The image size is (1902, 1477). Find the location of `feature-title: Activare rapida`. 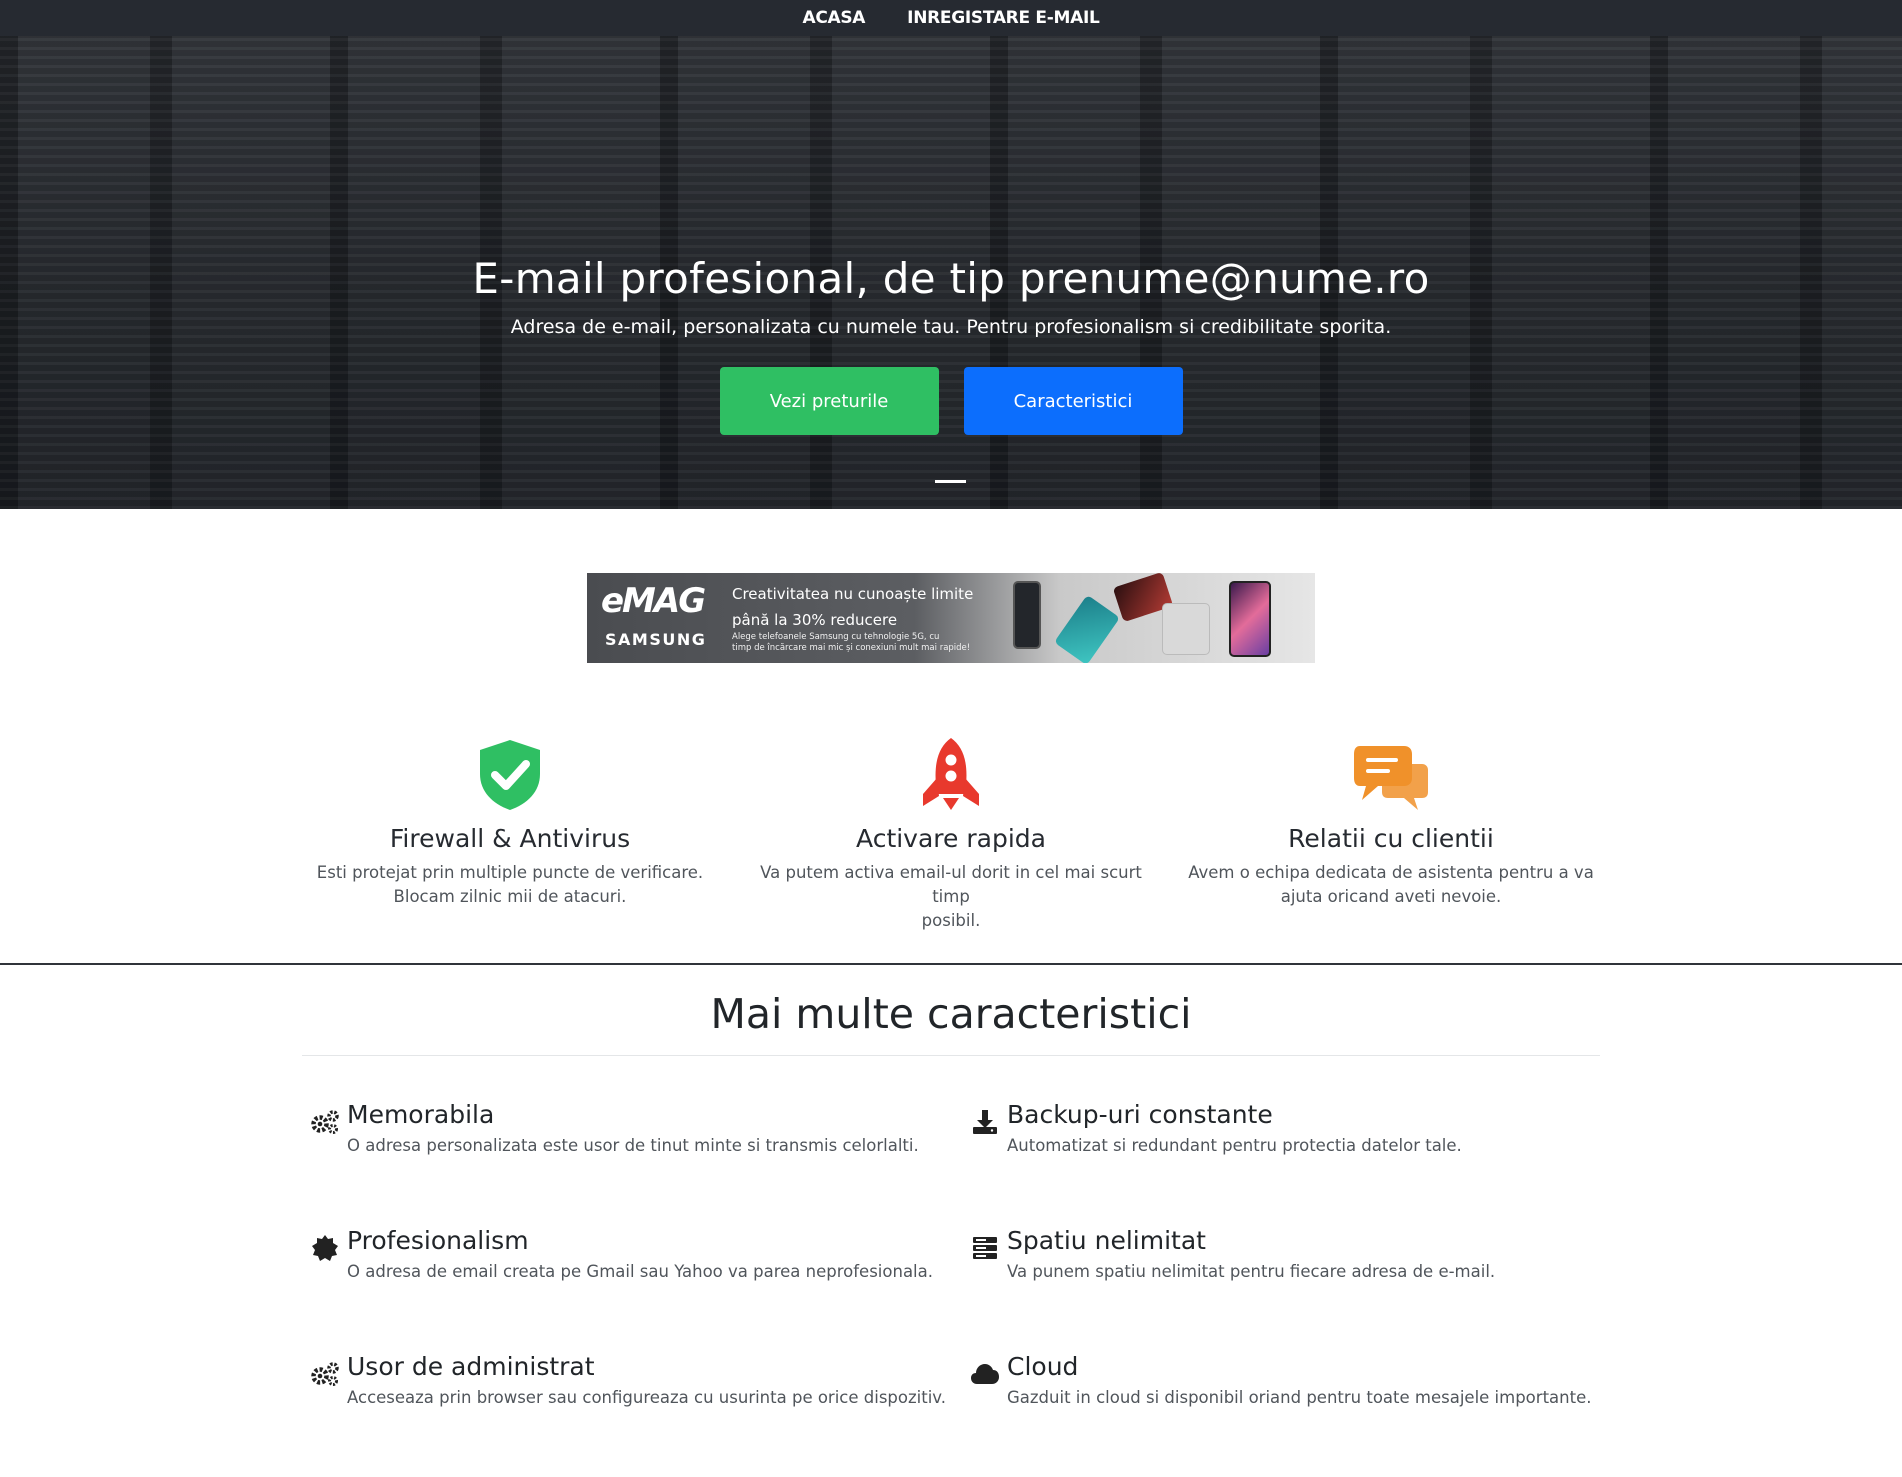

feature-title: Activare rapida is located at coordinates (951, 838).